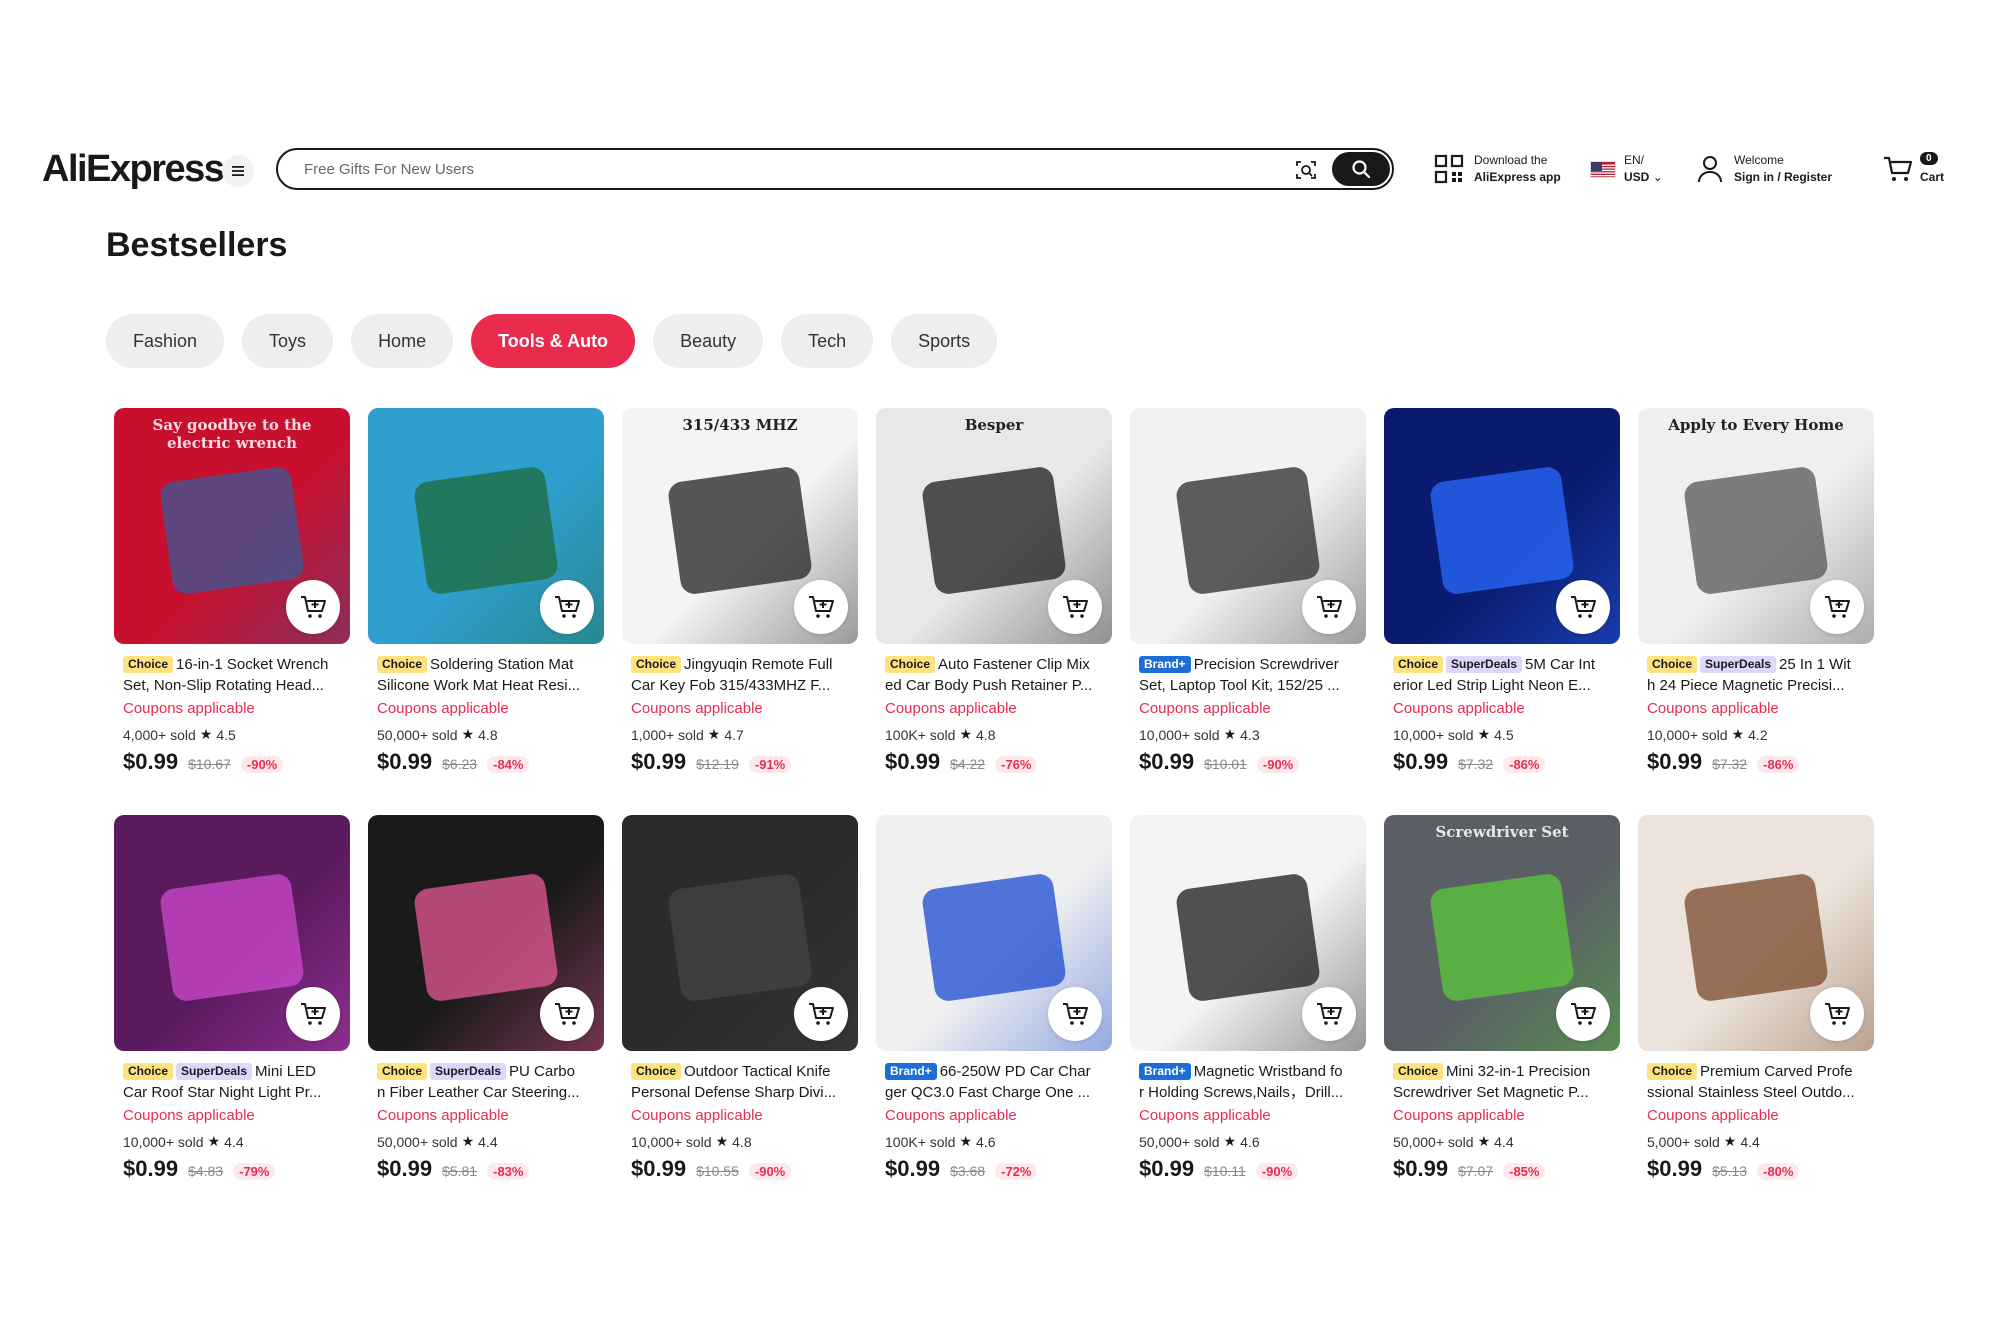  I want to click on original-price: $4.22, so click(968, 764).